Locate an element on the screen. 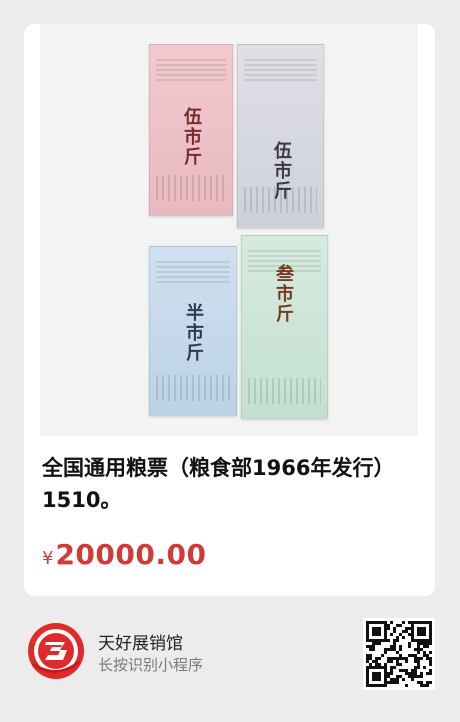 This screenshot has height=722, width=460. price-amount: 20000.00 is located at coordinates (131, 554).